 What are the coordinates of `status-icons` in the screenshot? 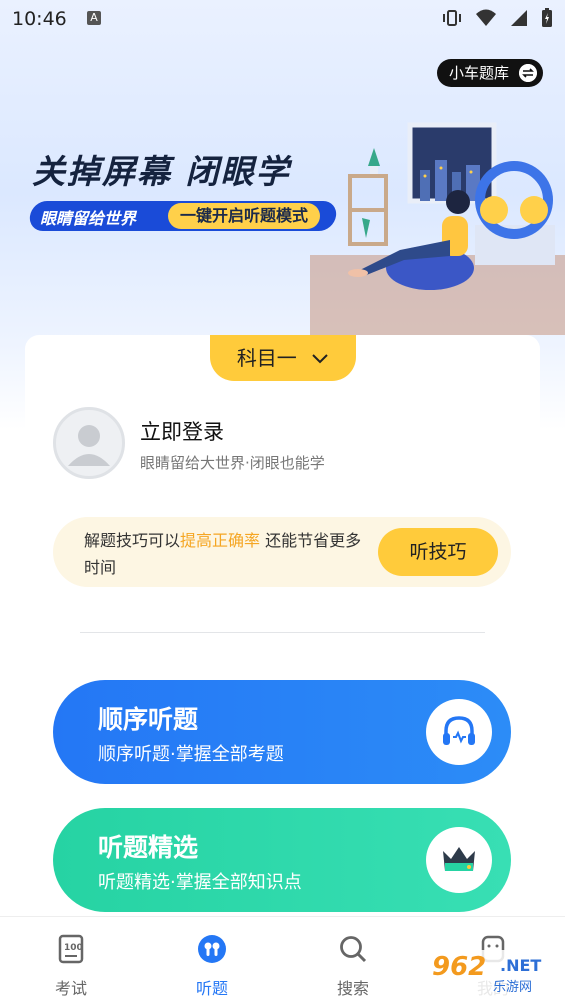 It's located at (497, 18).